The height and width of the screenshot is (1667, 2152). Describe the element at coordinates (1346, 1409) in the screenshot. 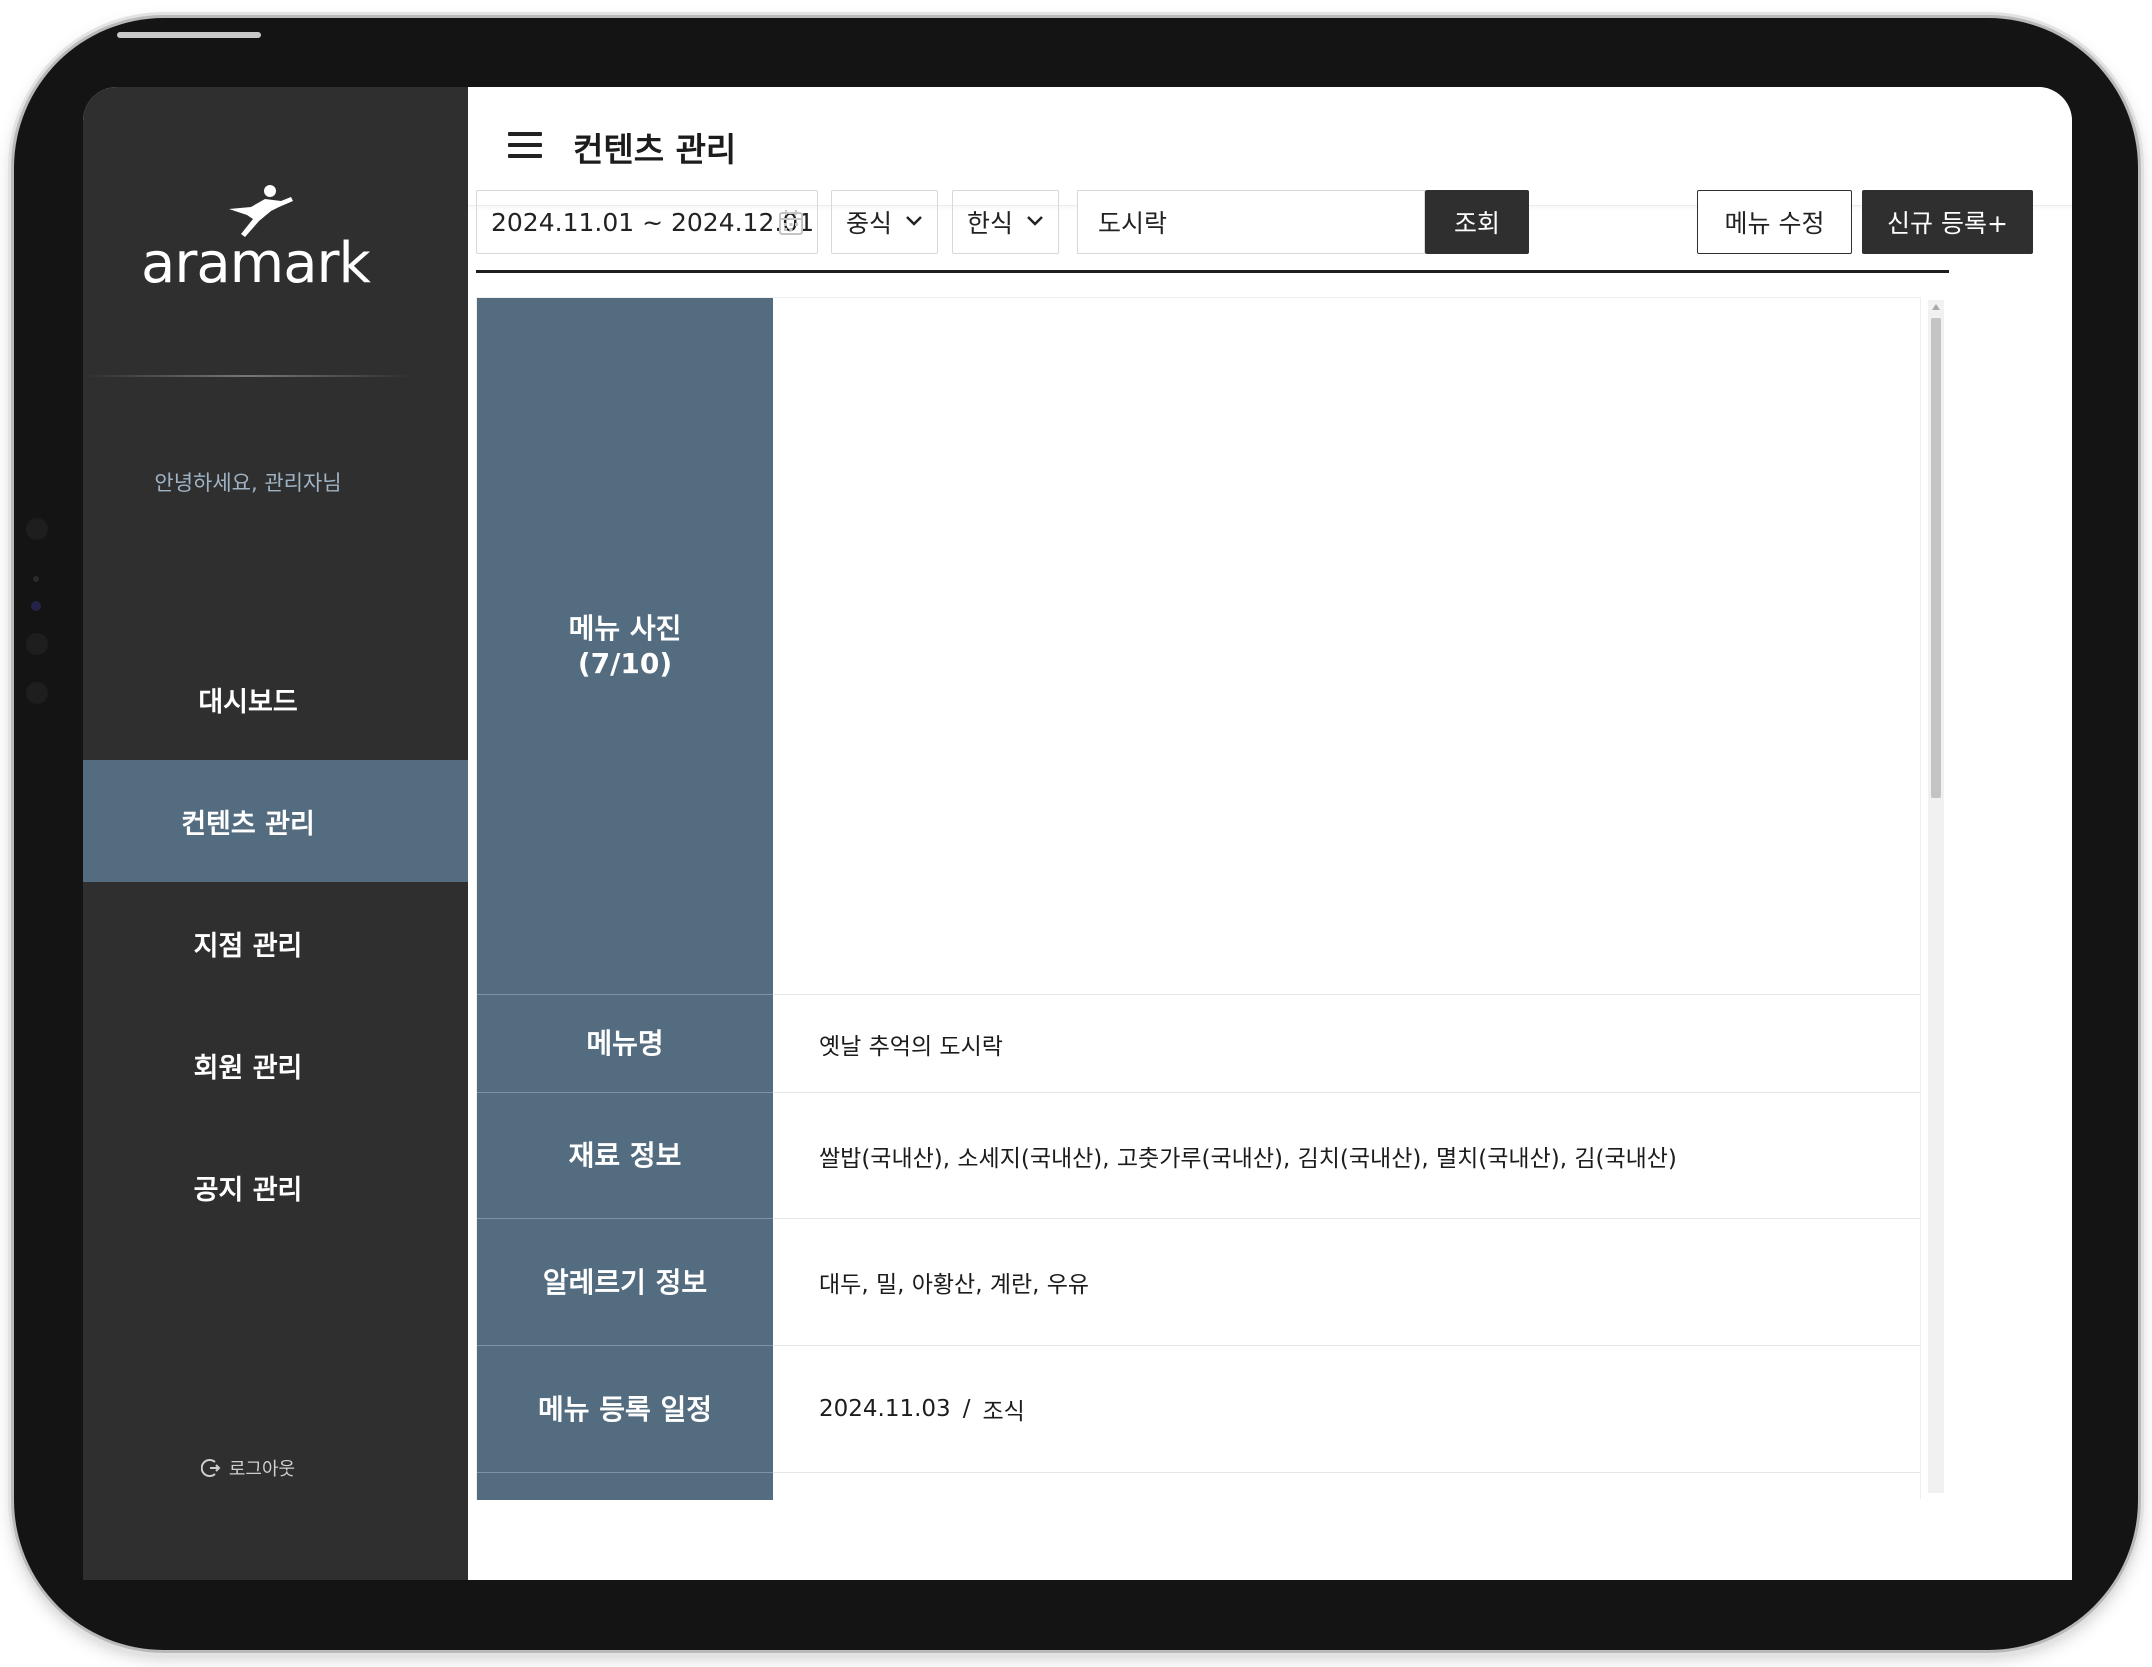

I see `schedule-value: 2024.11.03 / 조식` at that location.